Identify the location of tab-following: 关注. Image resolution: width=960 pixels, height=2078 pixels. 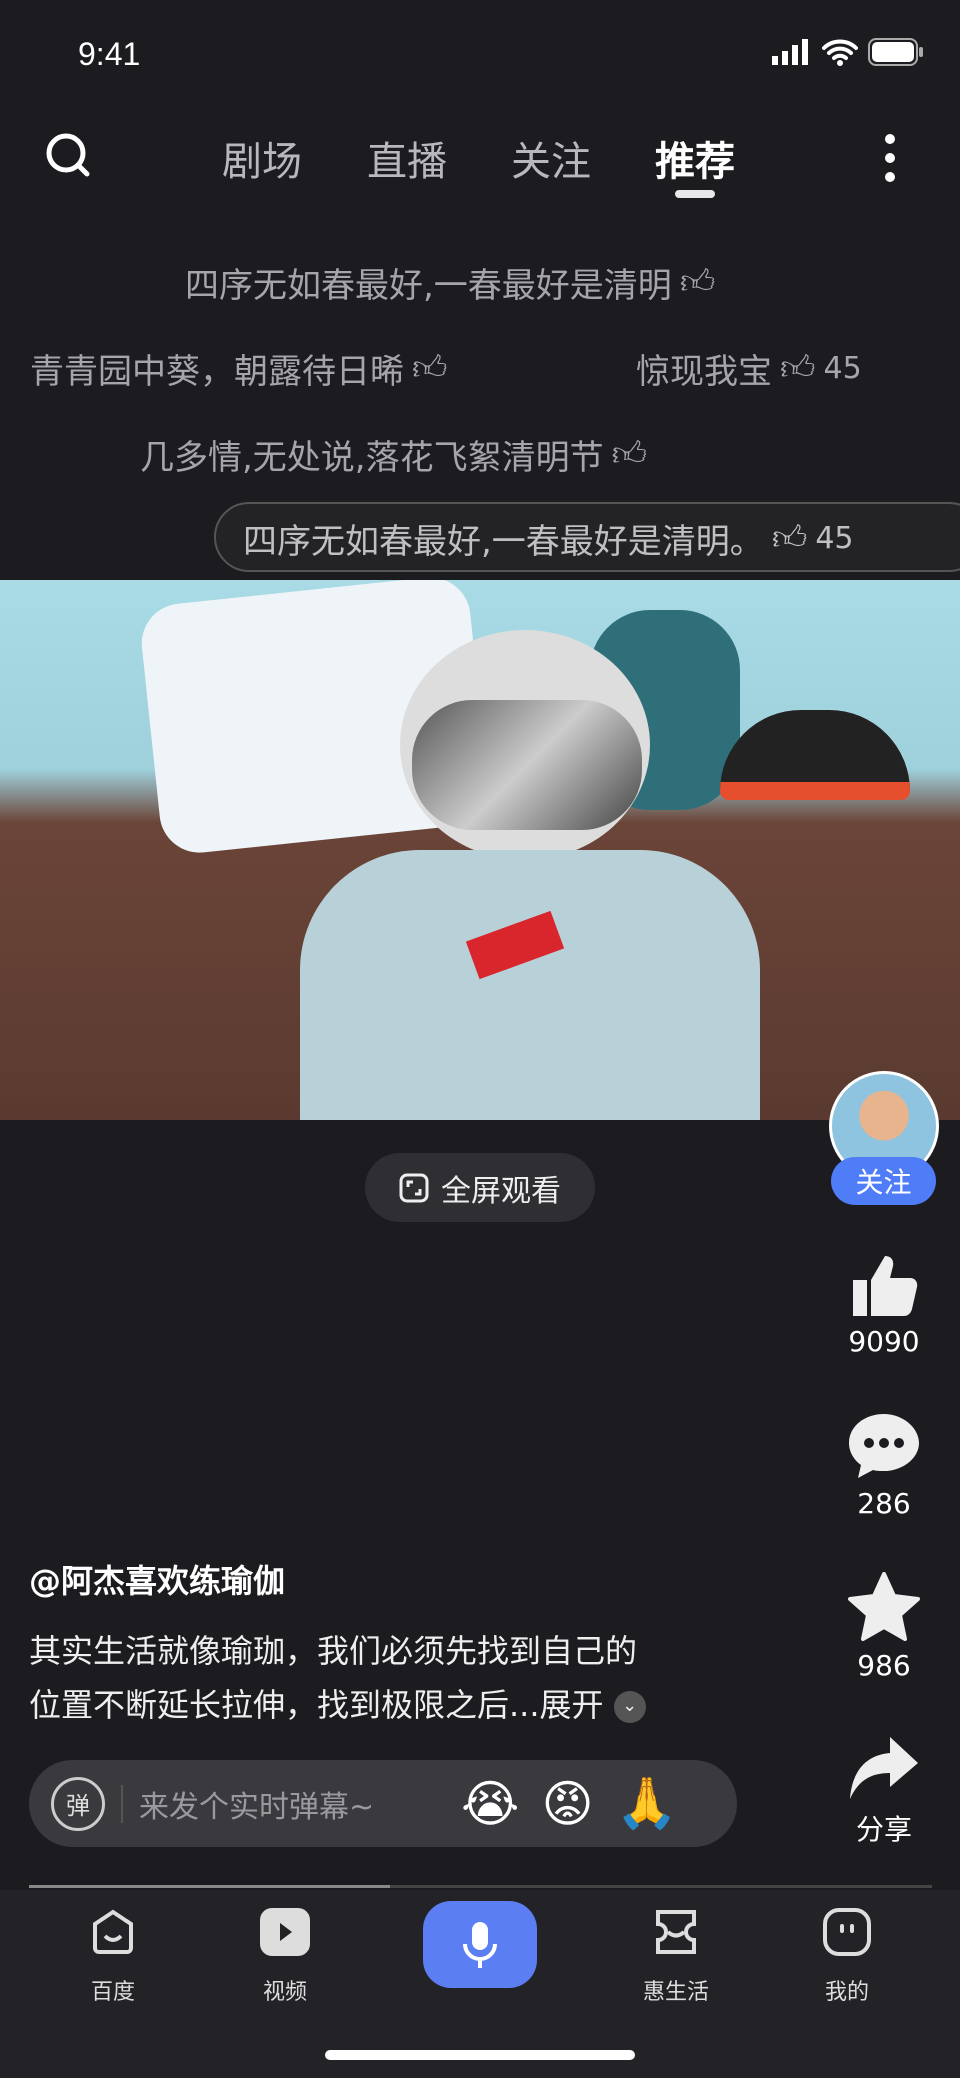
(551, 158).